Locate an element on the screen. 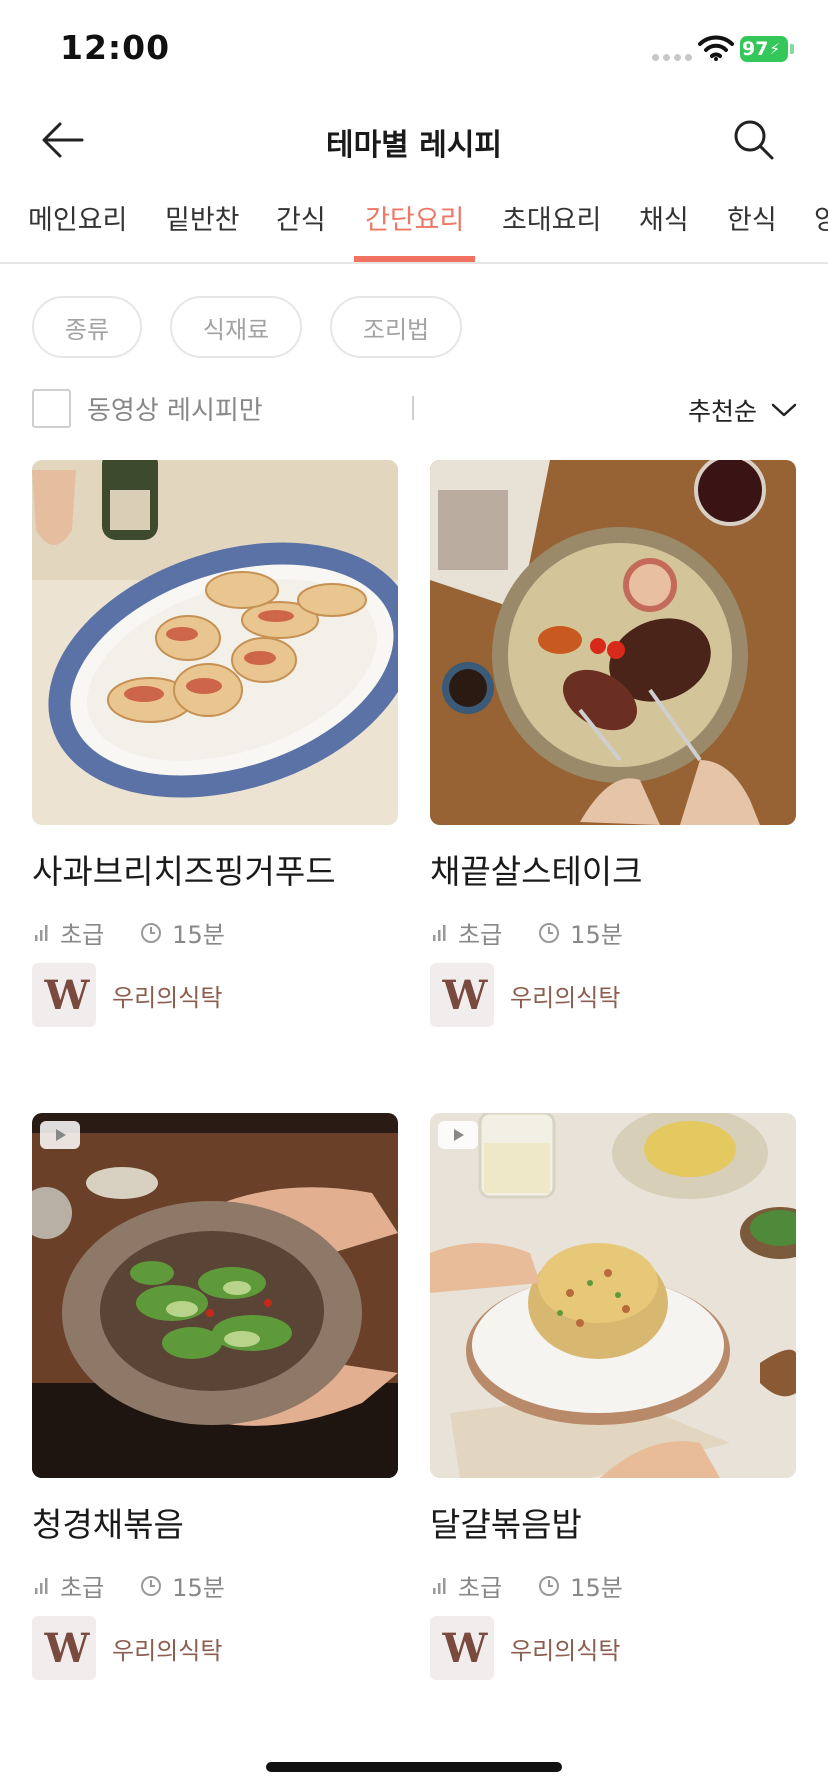  video-only-toggle: 동영상 레시피만 is located at coordinates (147, 408).